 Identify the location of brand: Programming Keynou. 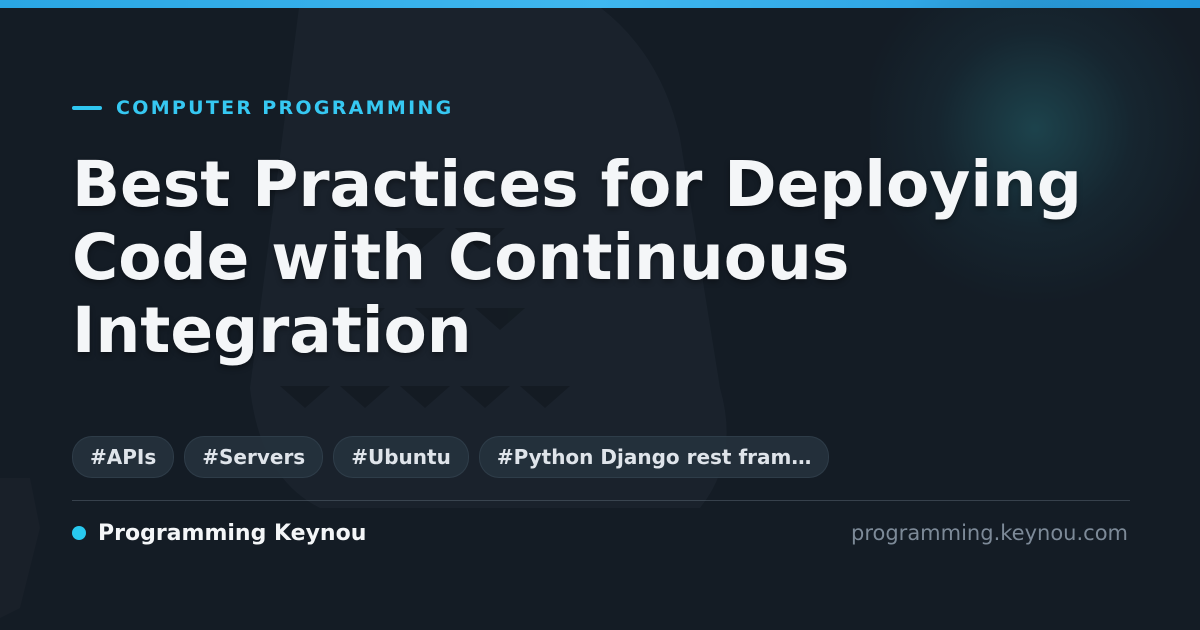
(219, 533).